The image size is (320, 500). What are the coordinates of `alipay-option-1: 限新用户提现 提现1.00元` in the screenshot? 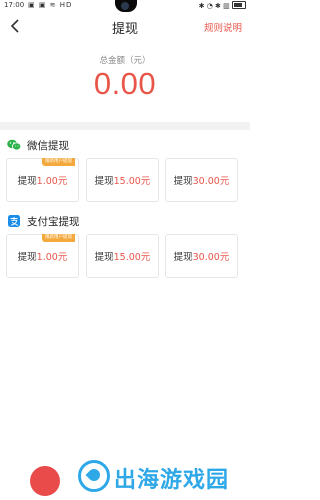 It's located at (42, 256).